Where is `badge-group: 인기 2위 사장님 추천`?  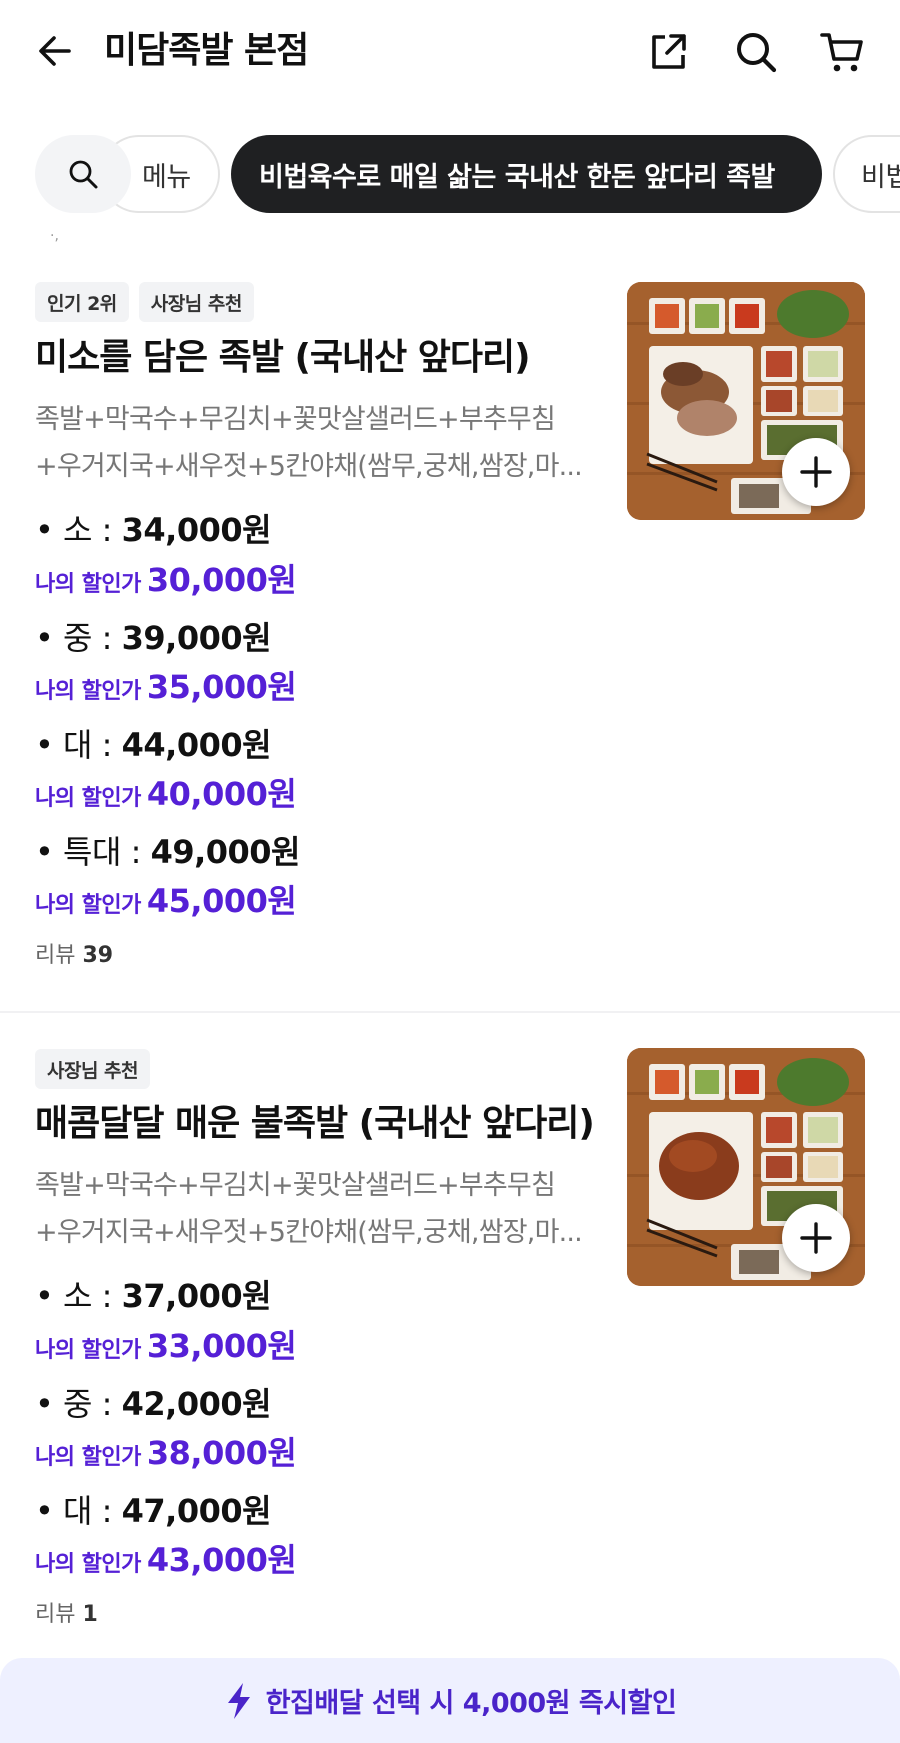 badge-group: 인기 2위 사장님 추천 is located at coordinates (144, 302).